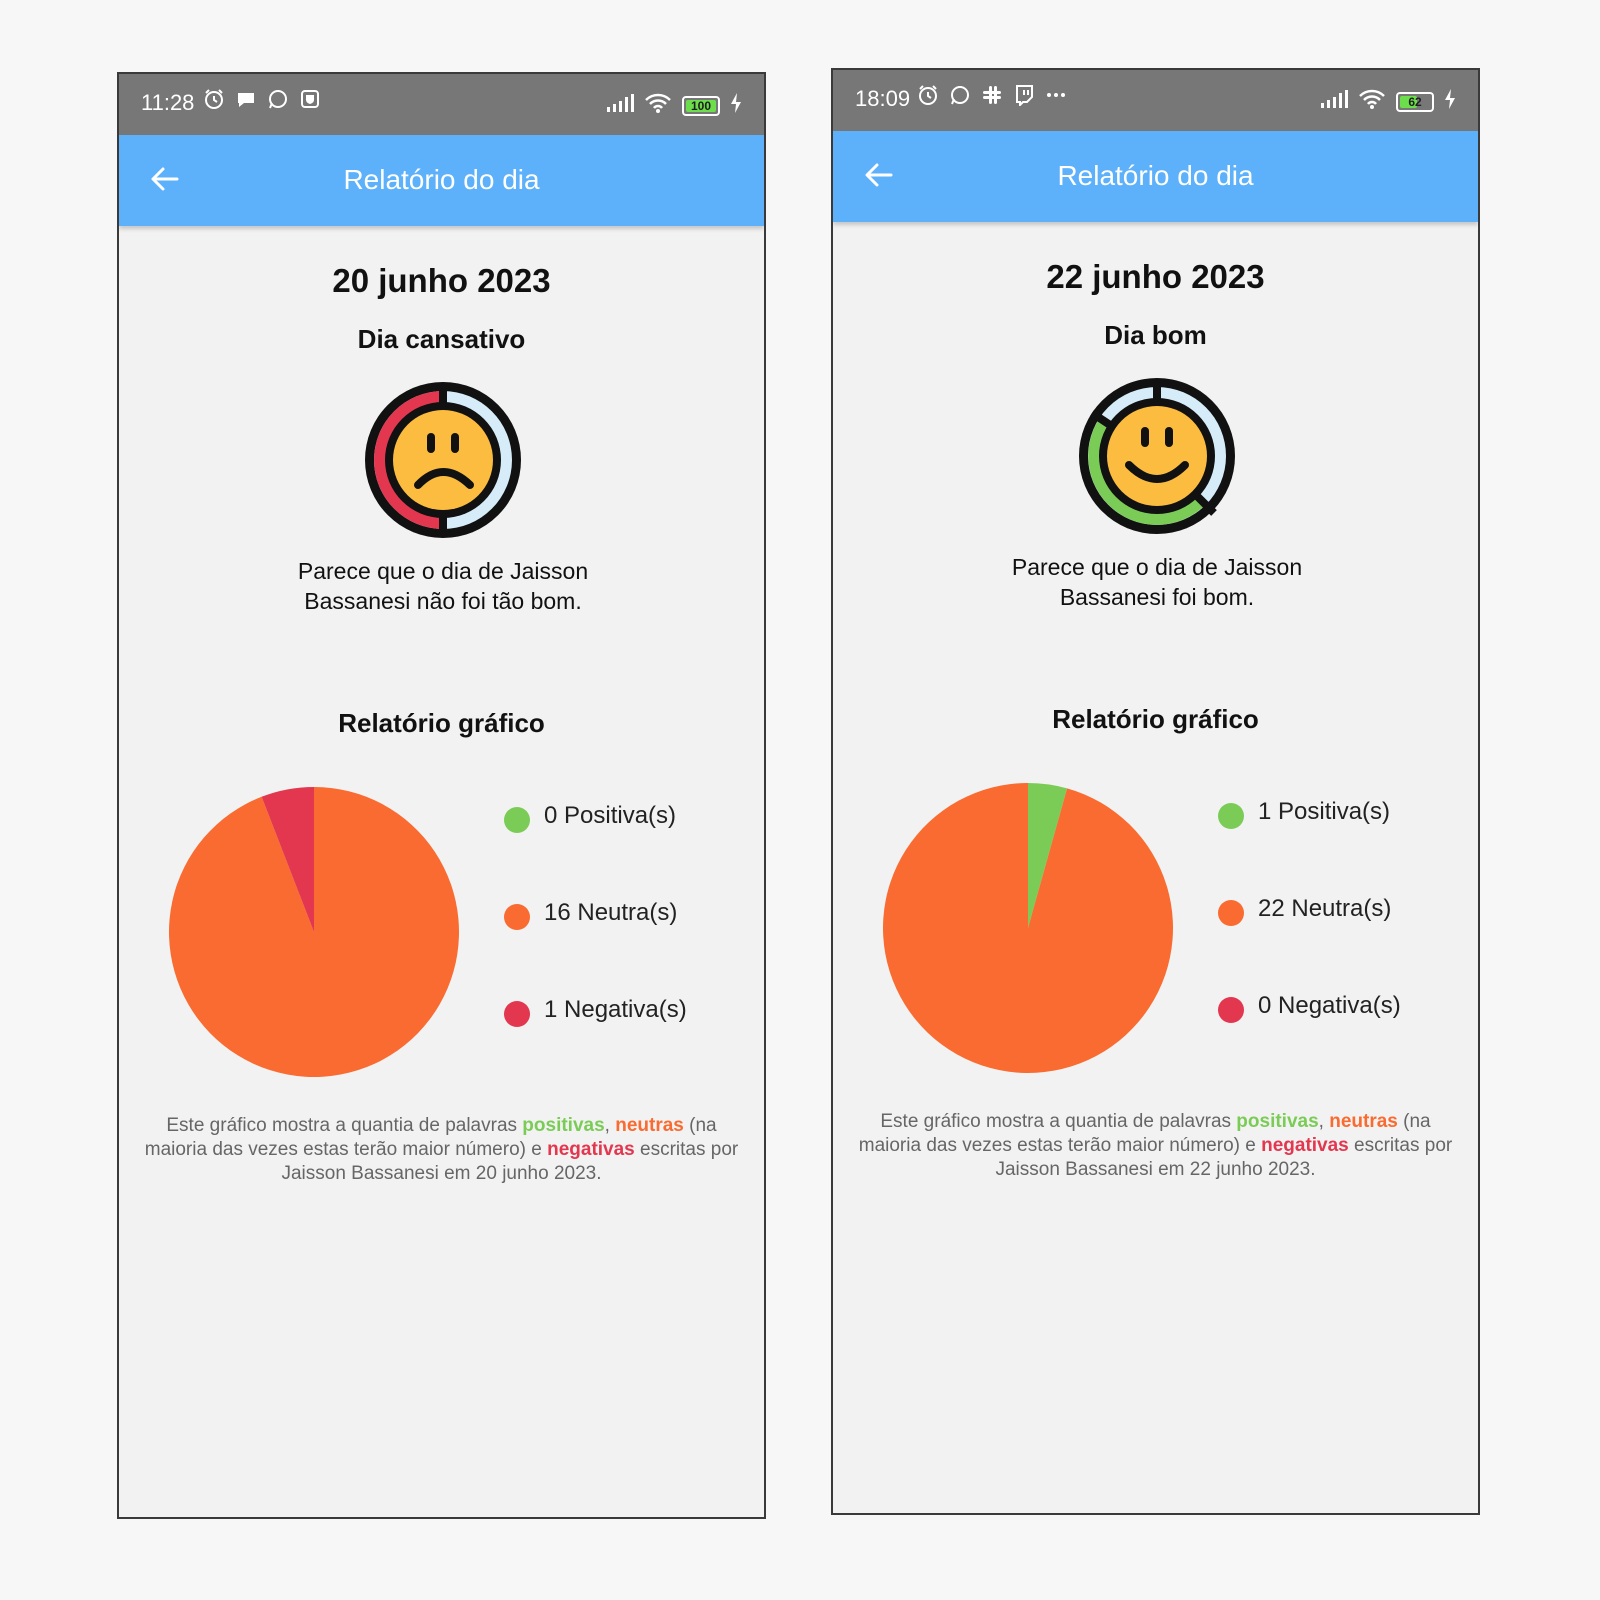 The width and height of the screenshot is (1600, 1600). What do you see at coordinates (1155, 335) in the screenshot?
I see `mood-title: Dia bom` at bounding box center [1155, 335].